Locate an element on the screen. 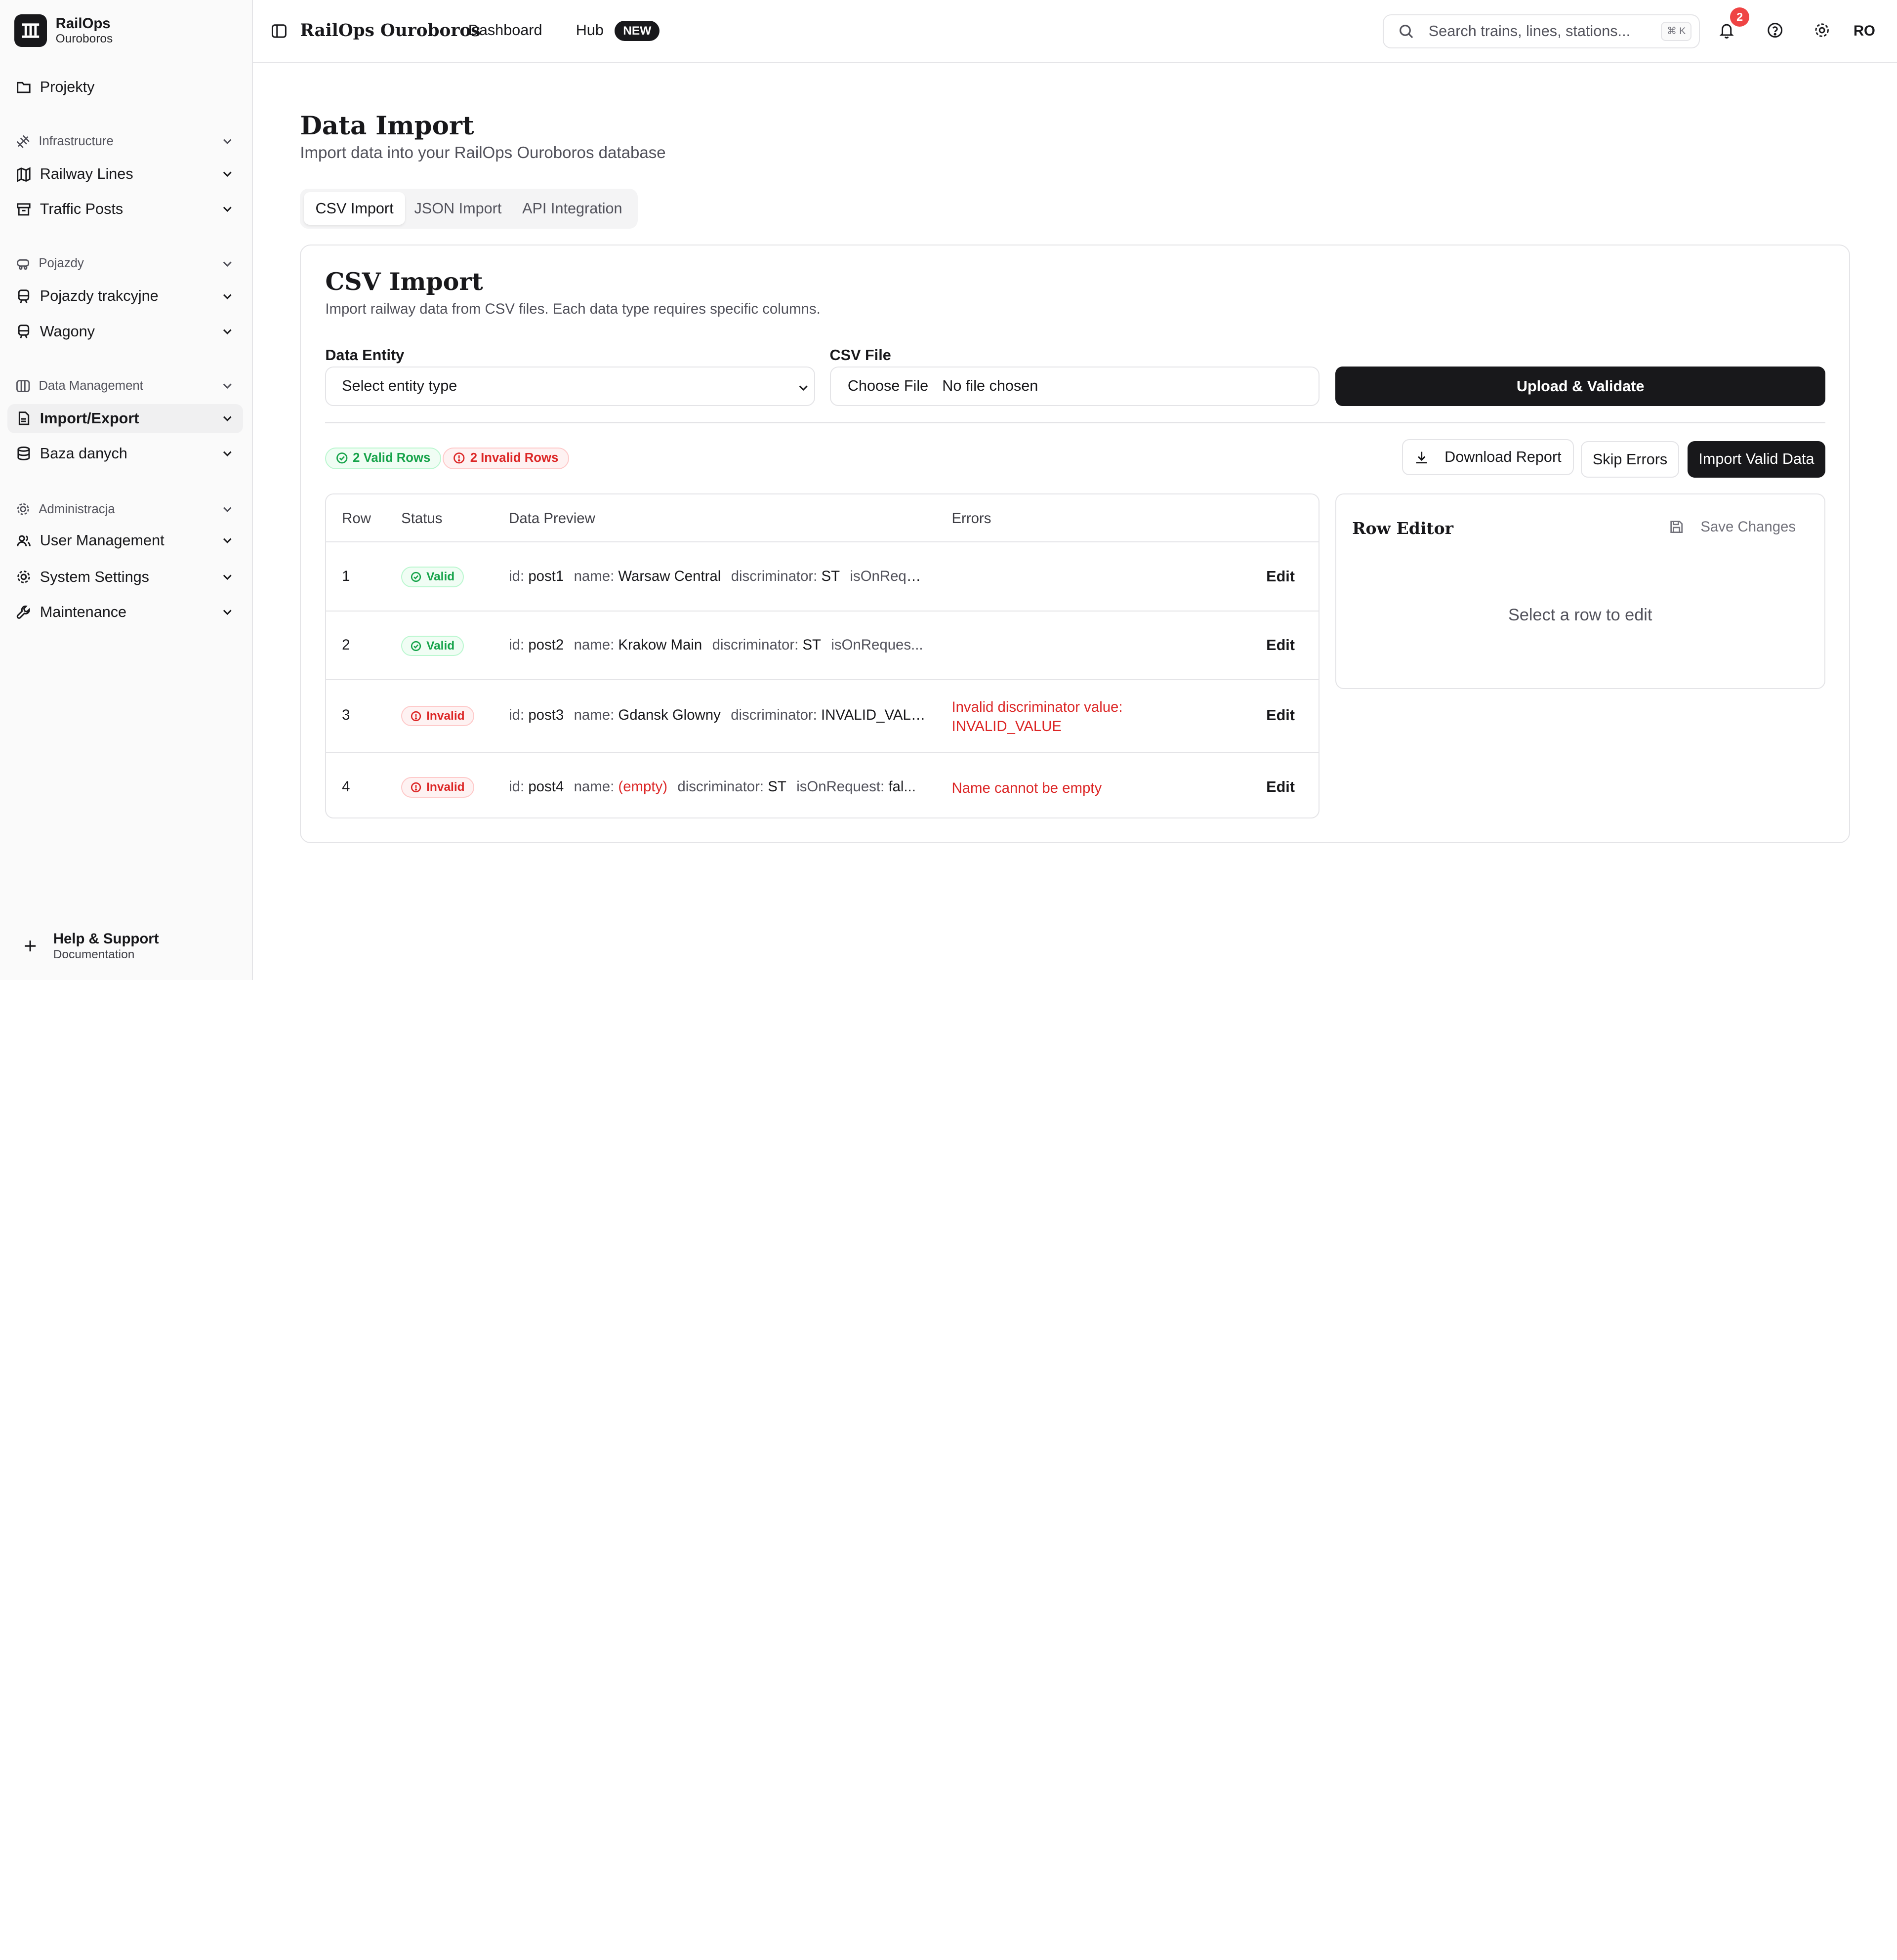 This screenshot has width=1897, height=1960. sidebar-item-pojazdy-trakcyjne: Pojazdy trakcyjne is located at coordinates (125, 296).